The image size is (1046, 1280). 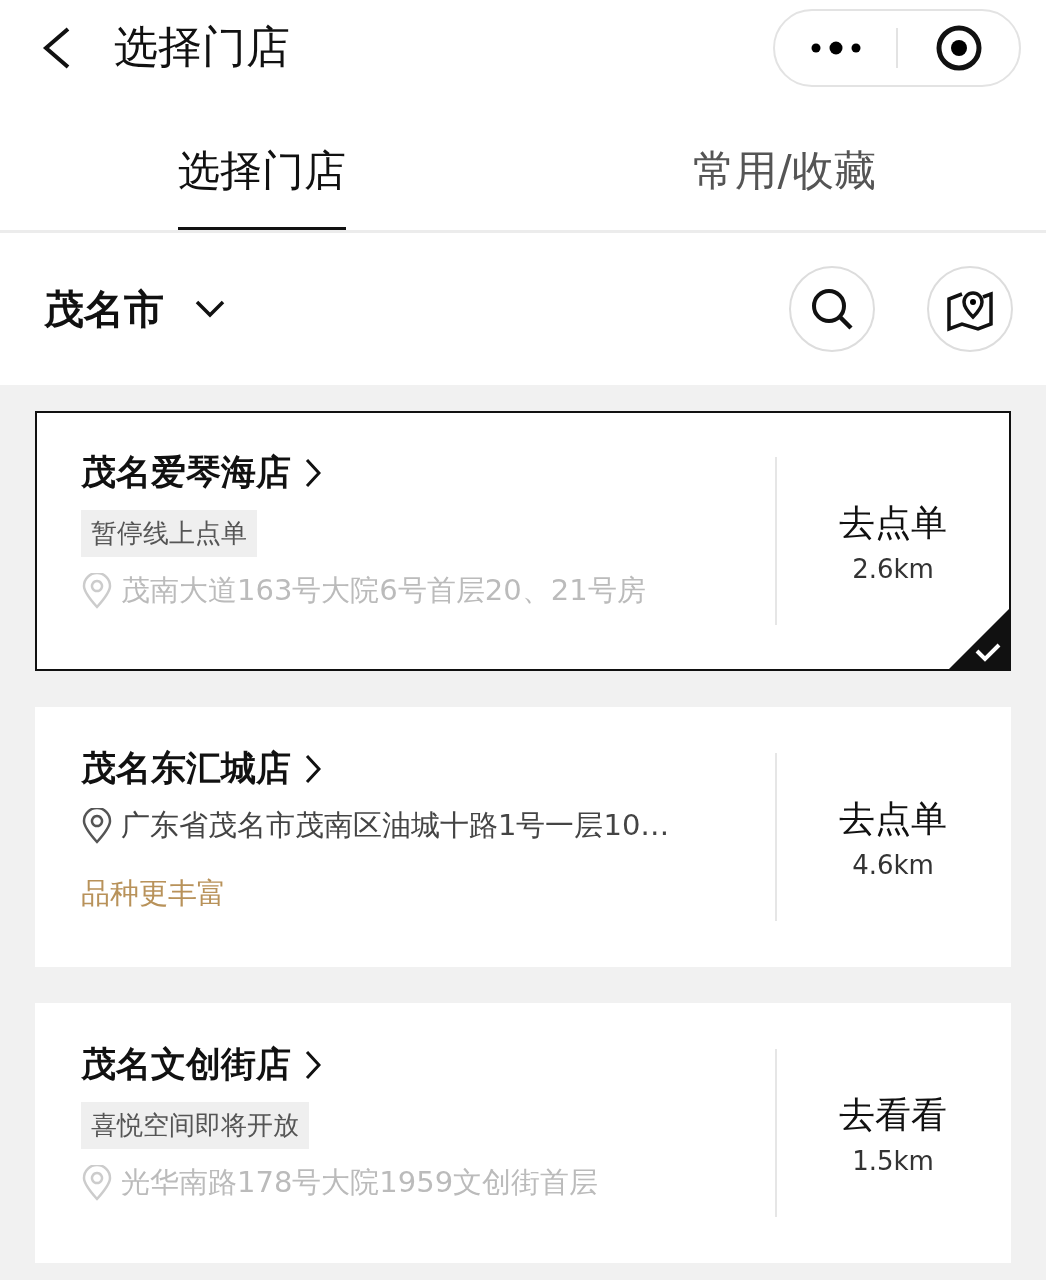 What do you see at coordinates (135, 309) in the screenshot?
I see `city-selector: 茂名市` at bounding box center [135, 309].